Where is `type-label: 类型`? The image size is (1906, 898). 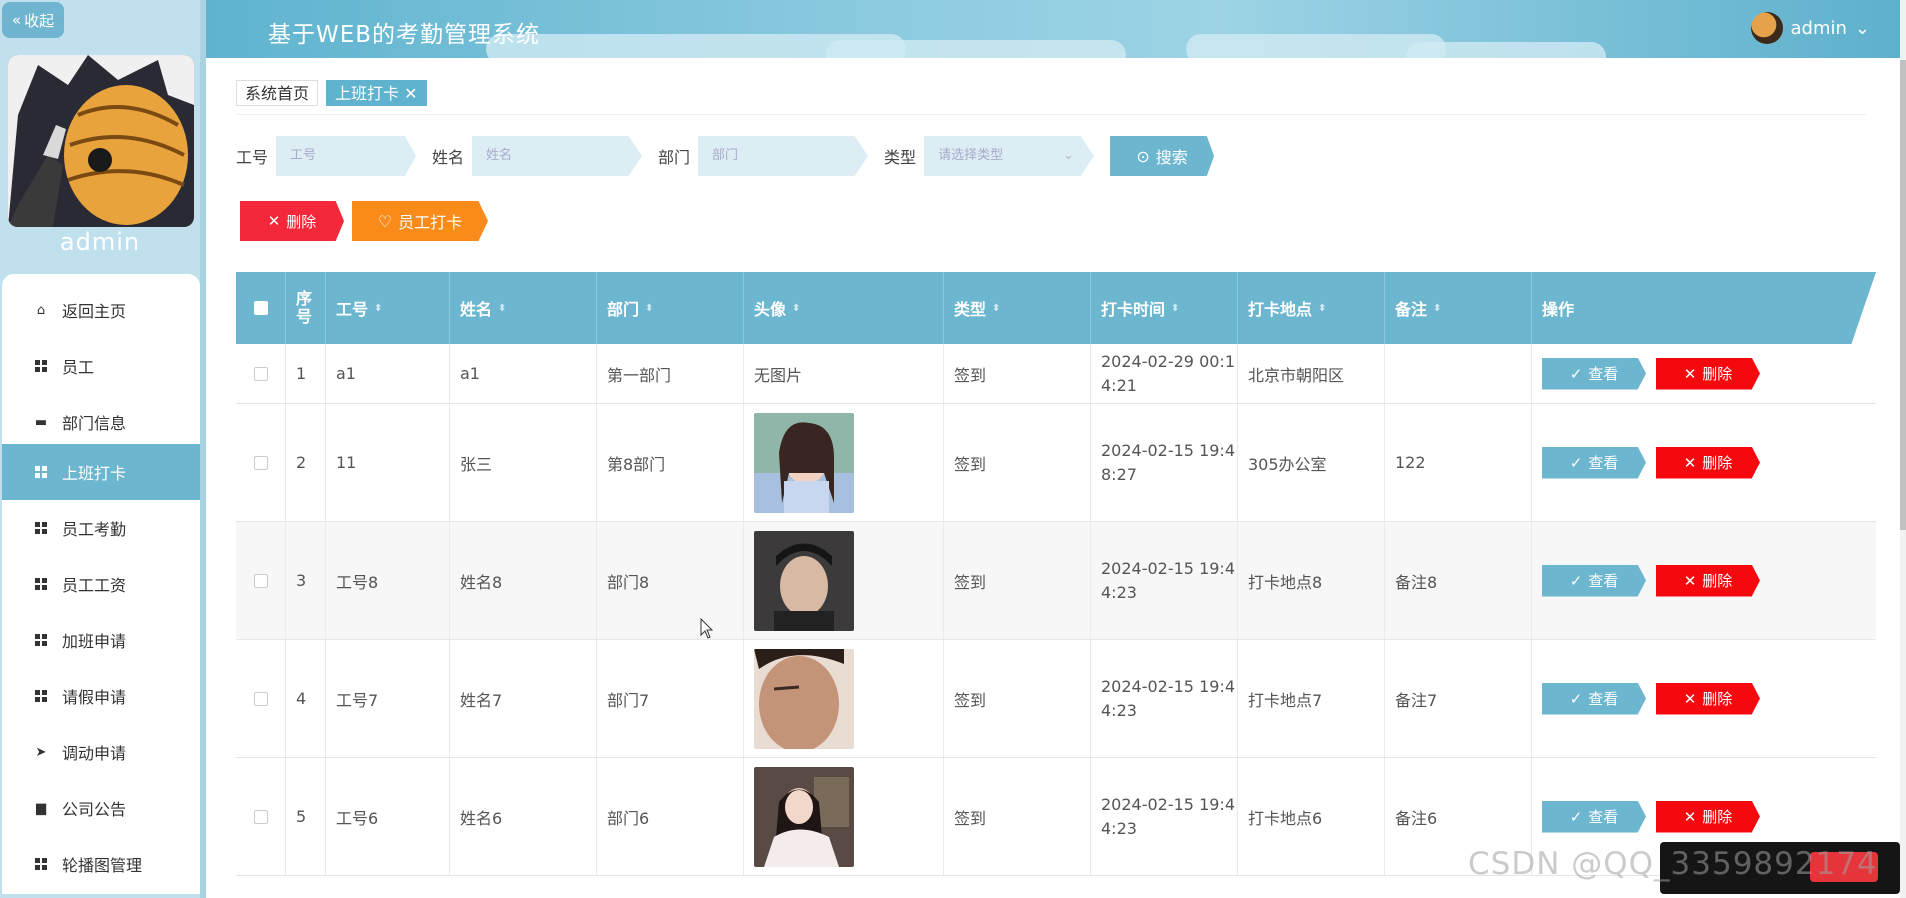 type-label: 类型 is located at coordinates (900, 157).